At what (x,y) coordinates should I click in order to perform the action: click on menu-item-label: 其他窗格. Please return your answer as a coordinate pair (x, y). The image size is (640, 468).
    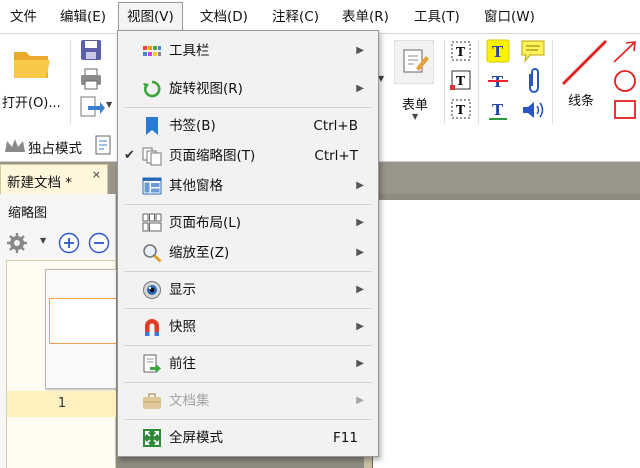
    Looking at the image, I should click on (196, 186).